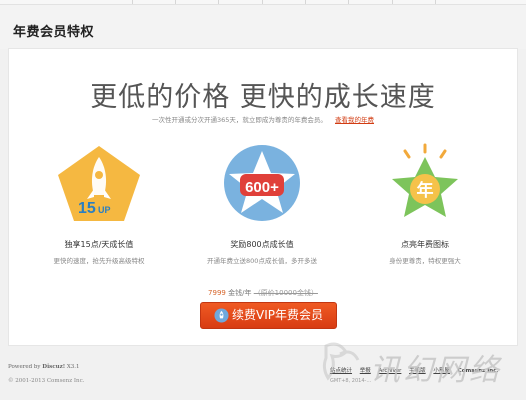  I want to click on footer-powered: Powered by Discuz! X3.1, so click(44, 367).